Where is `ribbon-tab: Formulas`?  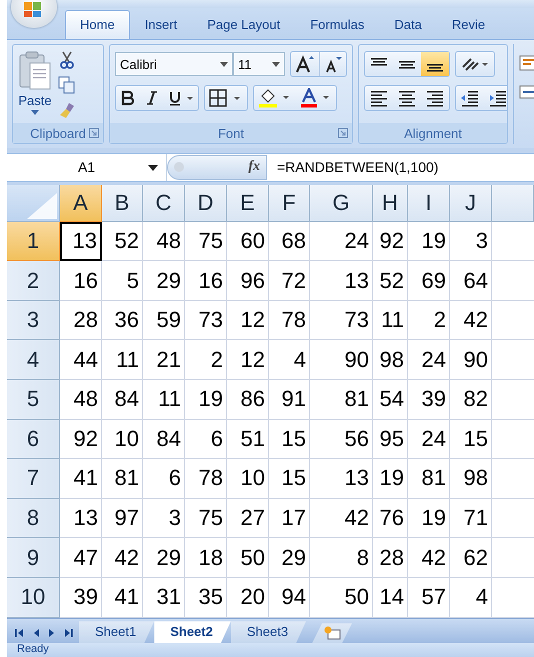
ribbon-tab: Formulas is located at coordinates (337, 25).